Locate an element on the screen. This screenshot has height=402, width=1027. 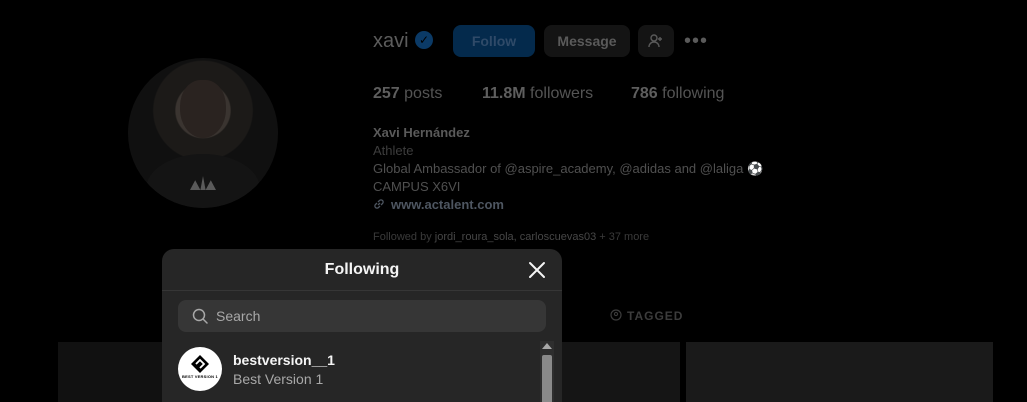
avatar: BEST VERSION 1 is located at coordinates (200, 369).